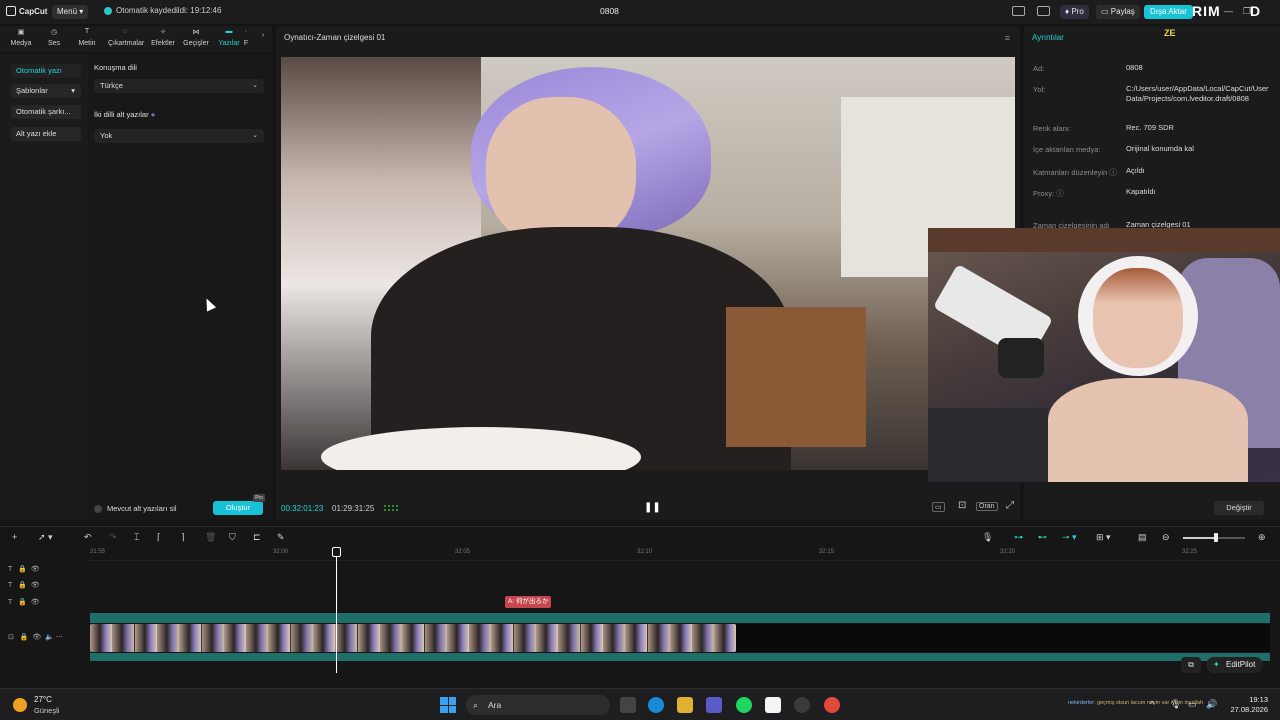 Image resolution: width=1280 pixels, height=720 pixels. I want to click on aspect-ratio-button: Oran, so click(987, 506).